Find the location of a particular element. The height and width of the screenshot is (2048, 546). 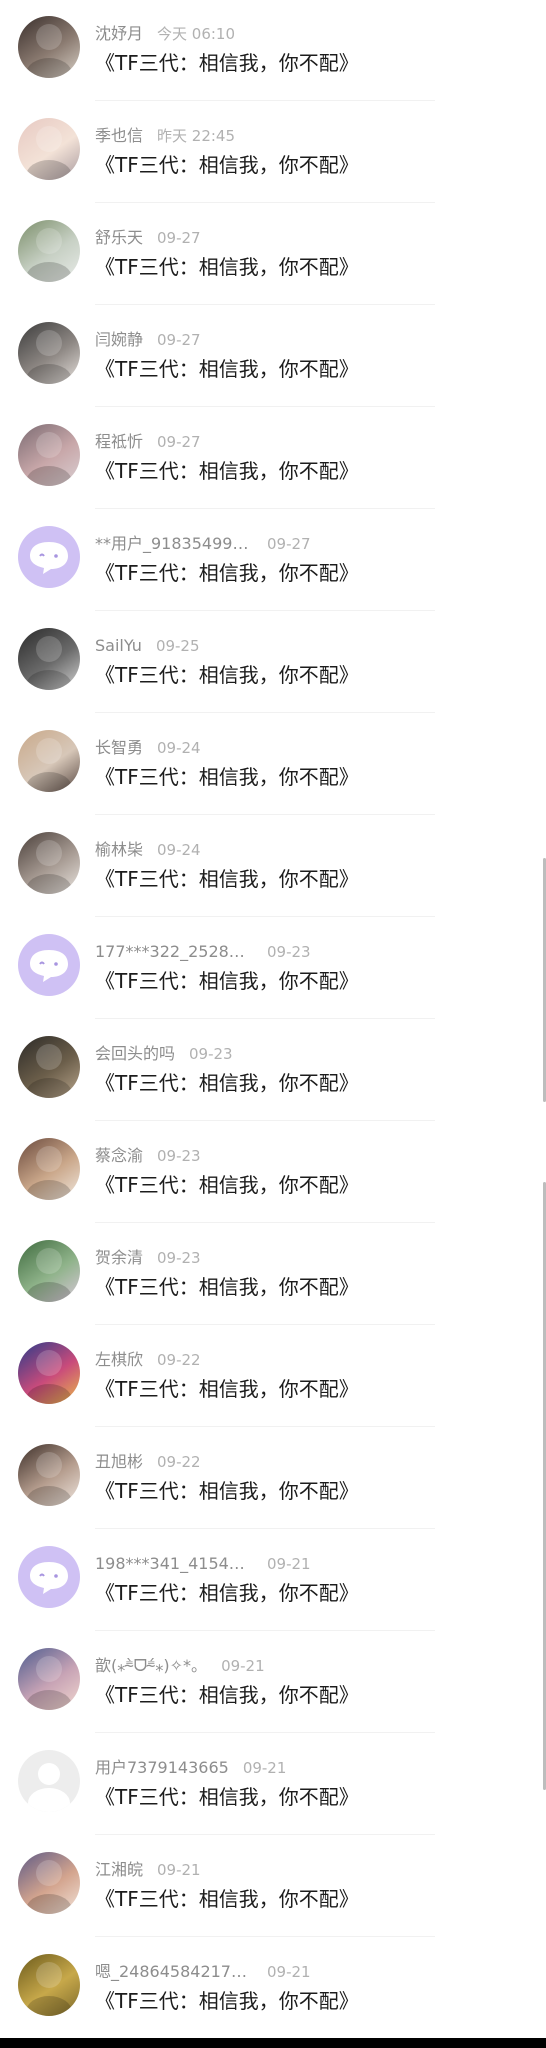

comment-username: 程祗忻 is located at coordinates (119, 442).